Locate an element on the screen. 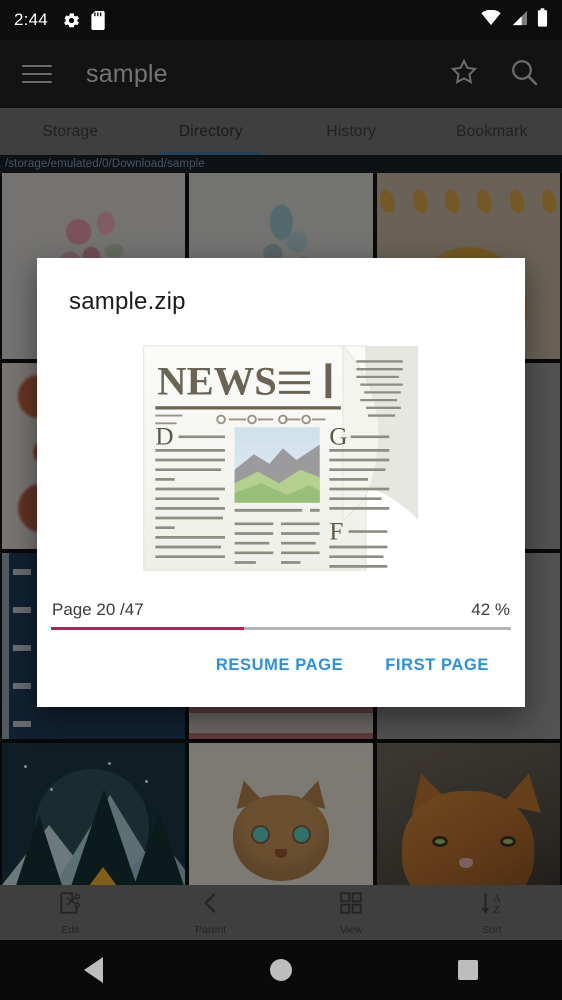 The width and height of the screenshot is (562, 1000). svg-text: F is located at coordinates (336, 531).